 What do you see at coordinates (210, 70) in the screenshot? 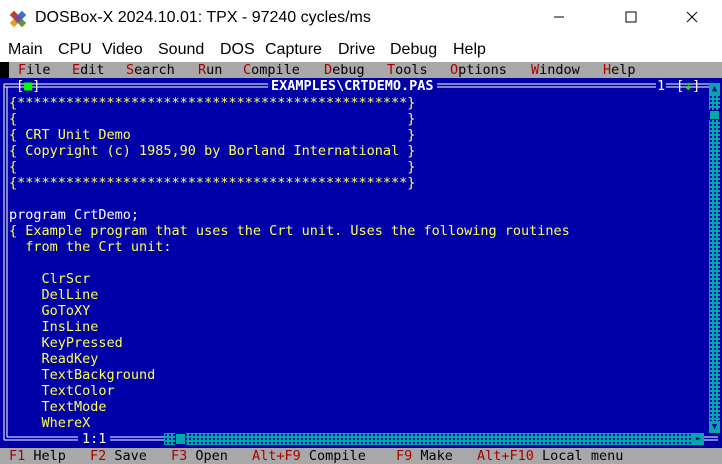
I see `ide-menu-run: Run` at bounding box center [210, 70].